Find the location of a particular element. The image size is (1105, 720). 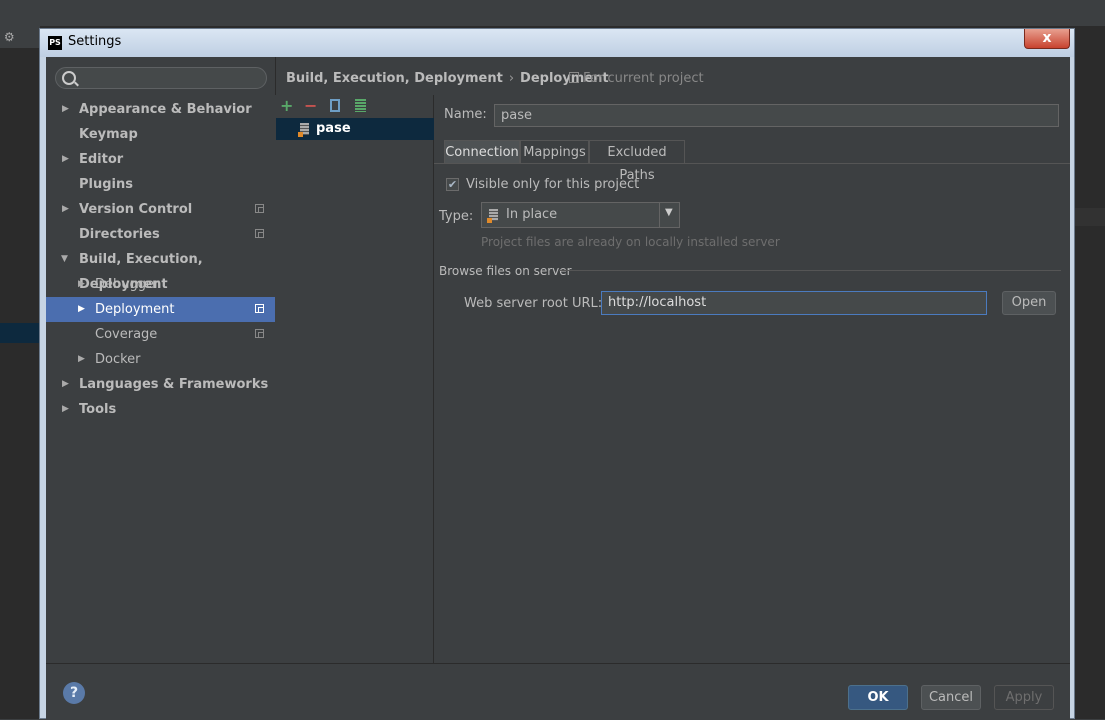

tab-connection: Connection is located at coordinates (482, 151).